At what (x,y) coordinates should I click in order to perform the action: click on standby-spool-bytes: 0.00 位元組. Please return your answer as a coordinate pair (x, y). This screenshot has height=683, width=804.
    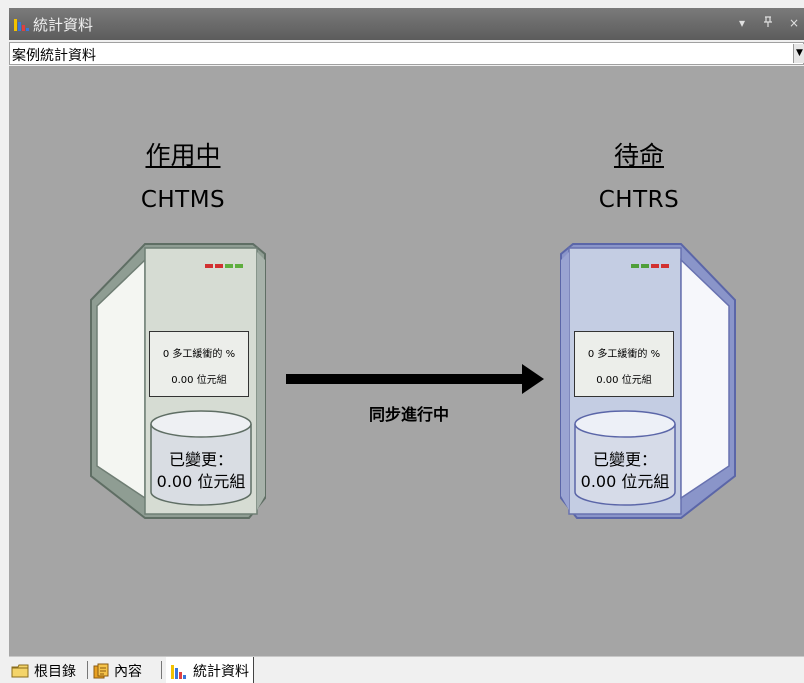
    Looking at the image, I should click on (624, 380).